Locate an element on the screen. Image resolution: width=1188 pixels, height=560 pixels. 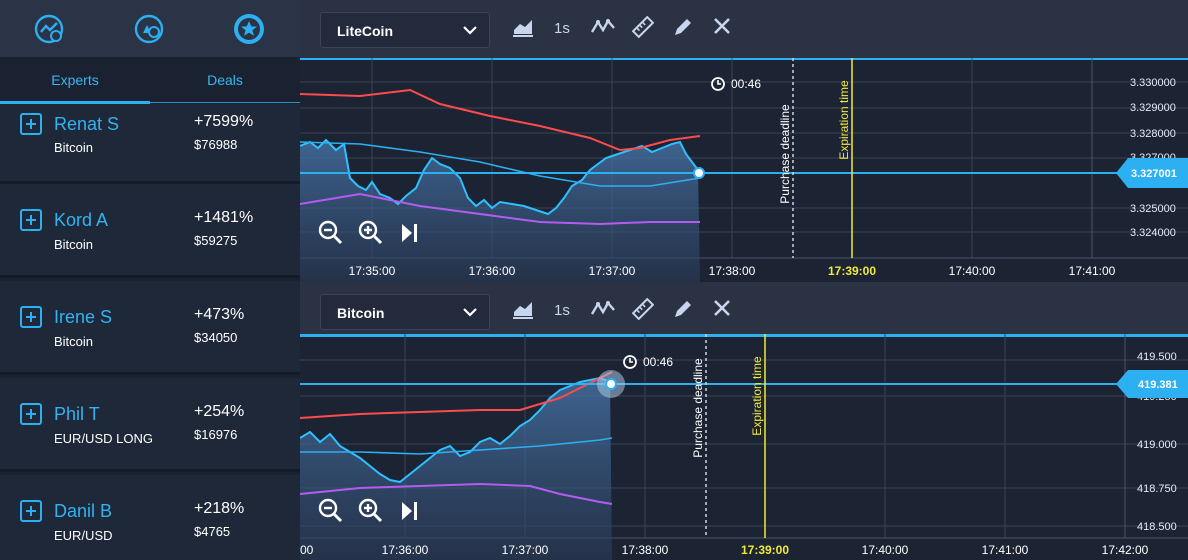
price-tick: 3.325000 is located at coordinates (1153, 209).